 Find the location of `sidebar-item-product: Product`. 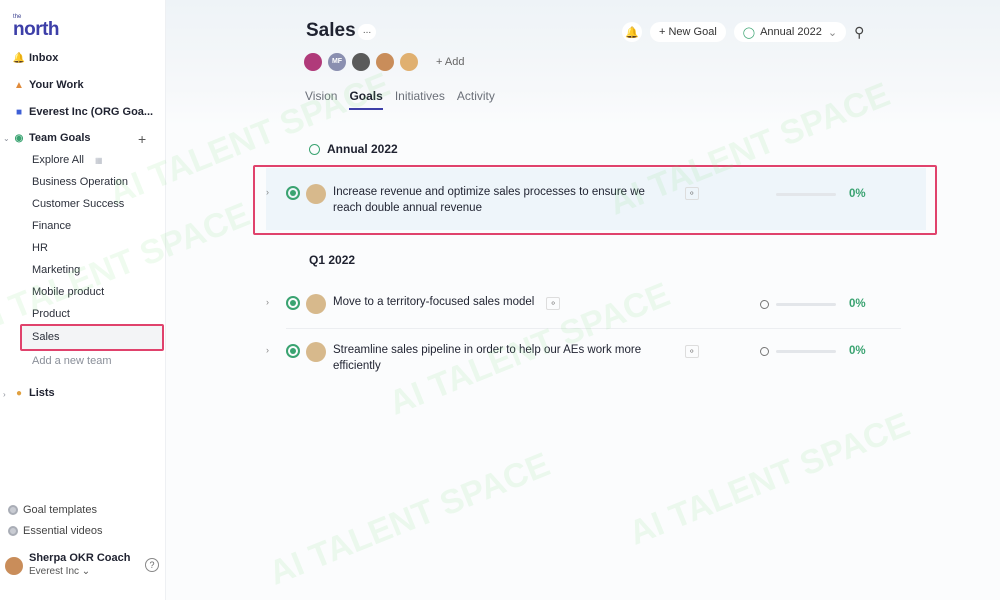

sidebar-item-product: Product is located at coordinates (51, 314).